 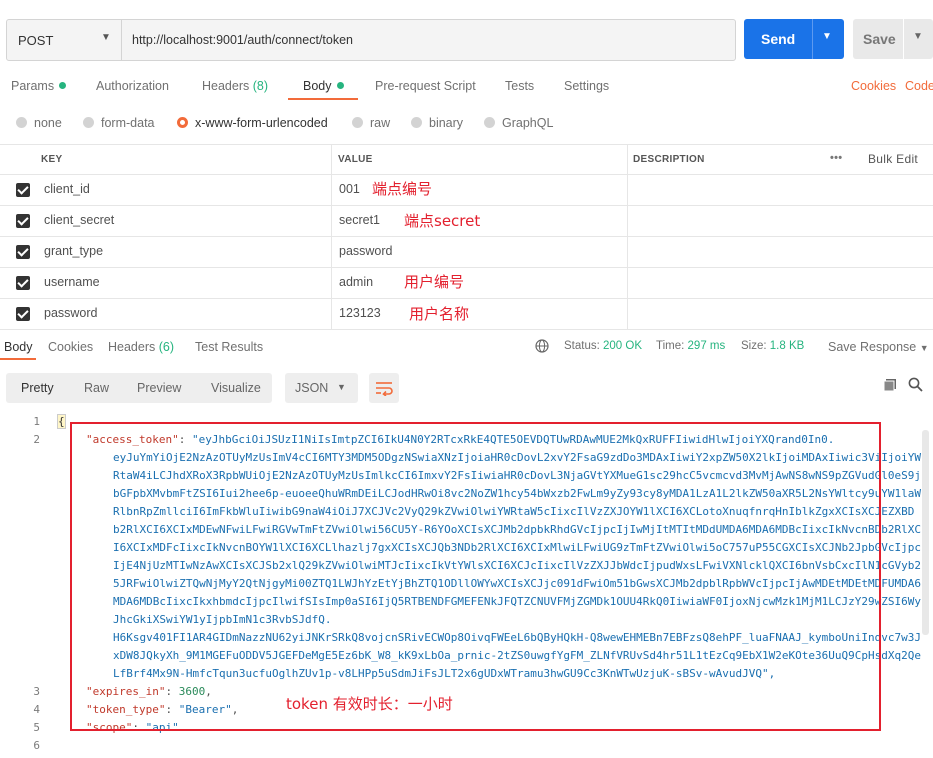 I want to click on format-label: JSON, so click(x=312, y=388).